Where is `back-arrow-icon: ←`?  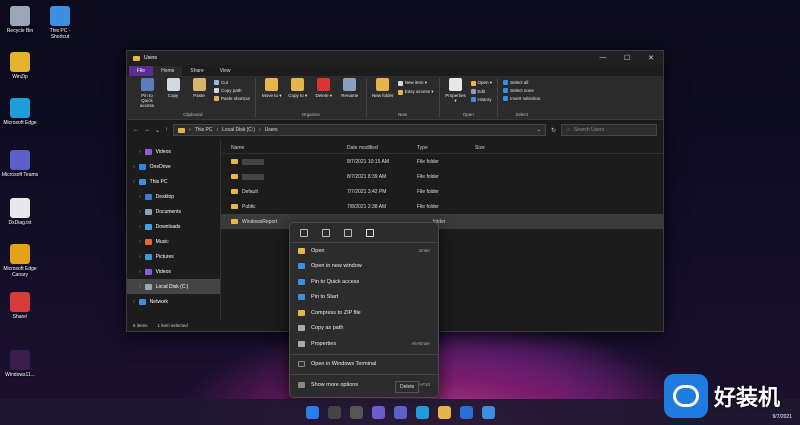
back-arrow-icon: ← is located at coordinates (136, 130).